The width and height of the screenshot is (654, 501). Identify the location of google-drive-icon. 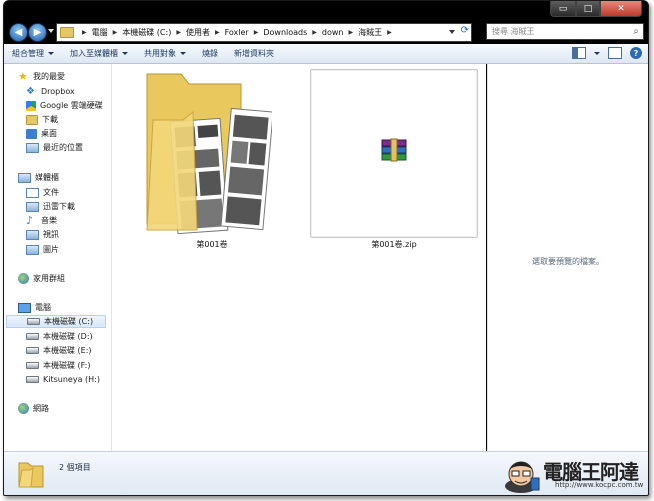
(31, 105).